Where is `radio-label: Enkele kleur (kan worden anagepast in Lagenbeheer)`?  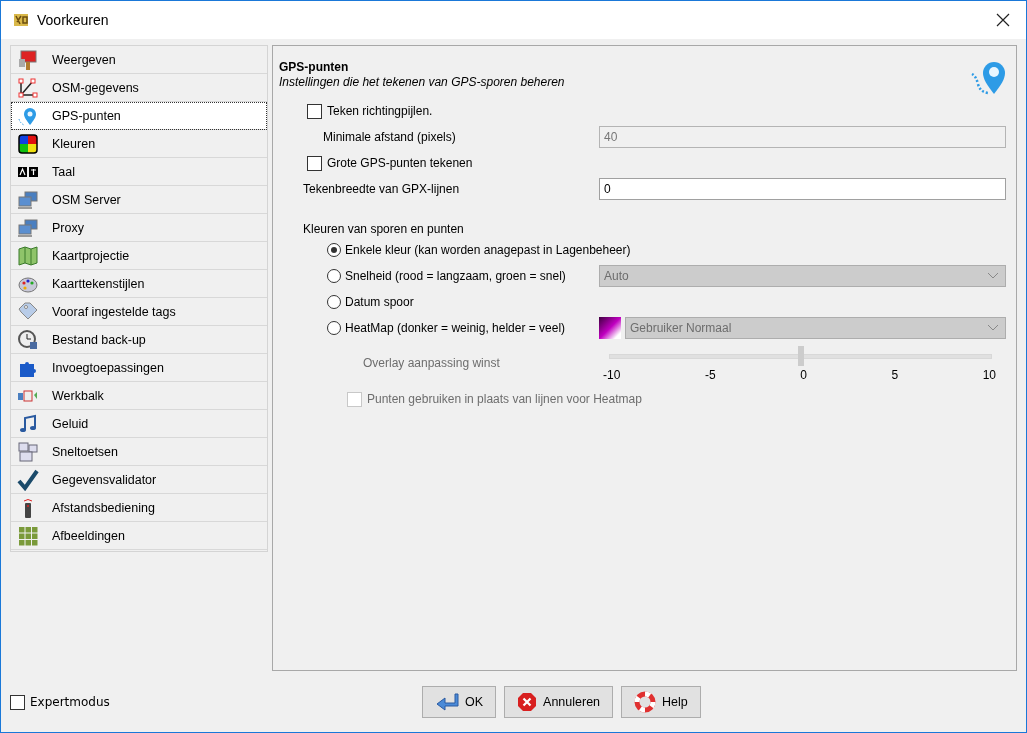
radio-label: Enkele kleur (kan worden anagepast in Lagenbeheer) is located at coordinates (488, 250).